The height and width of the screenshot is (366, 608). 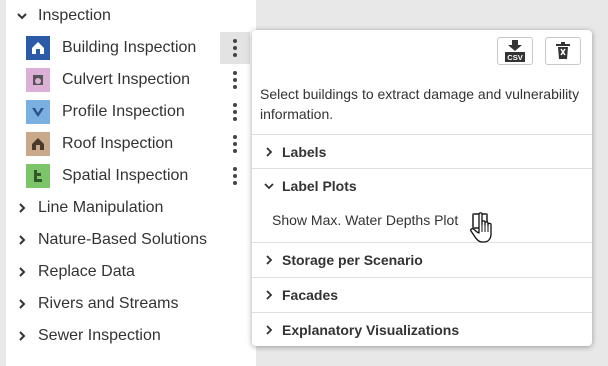 I want to click on culvert-icon, so click(x=38, y=80).